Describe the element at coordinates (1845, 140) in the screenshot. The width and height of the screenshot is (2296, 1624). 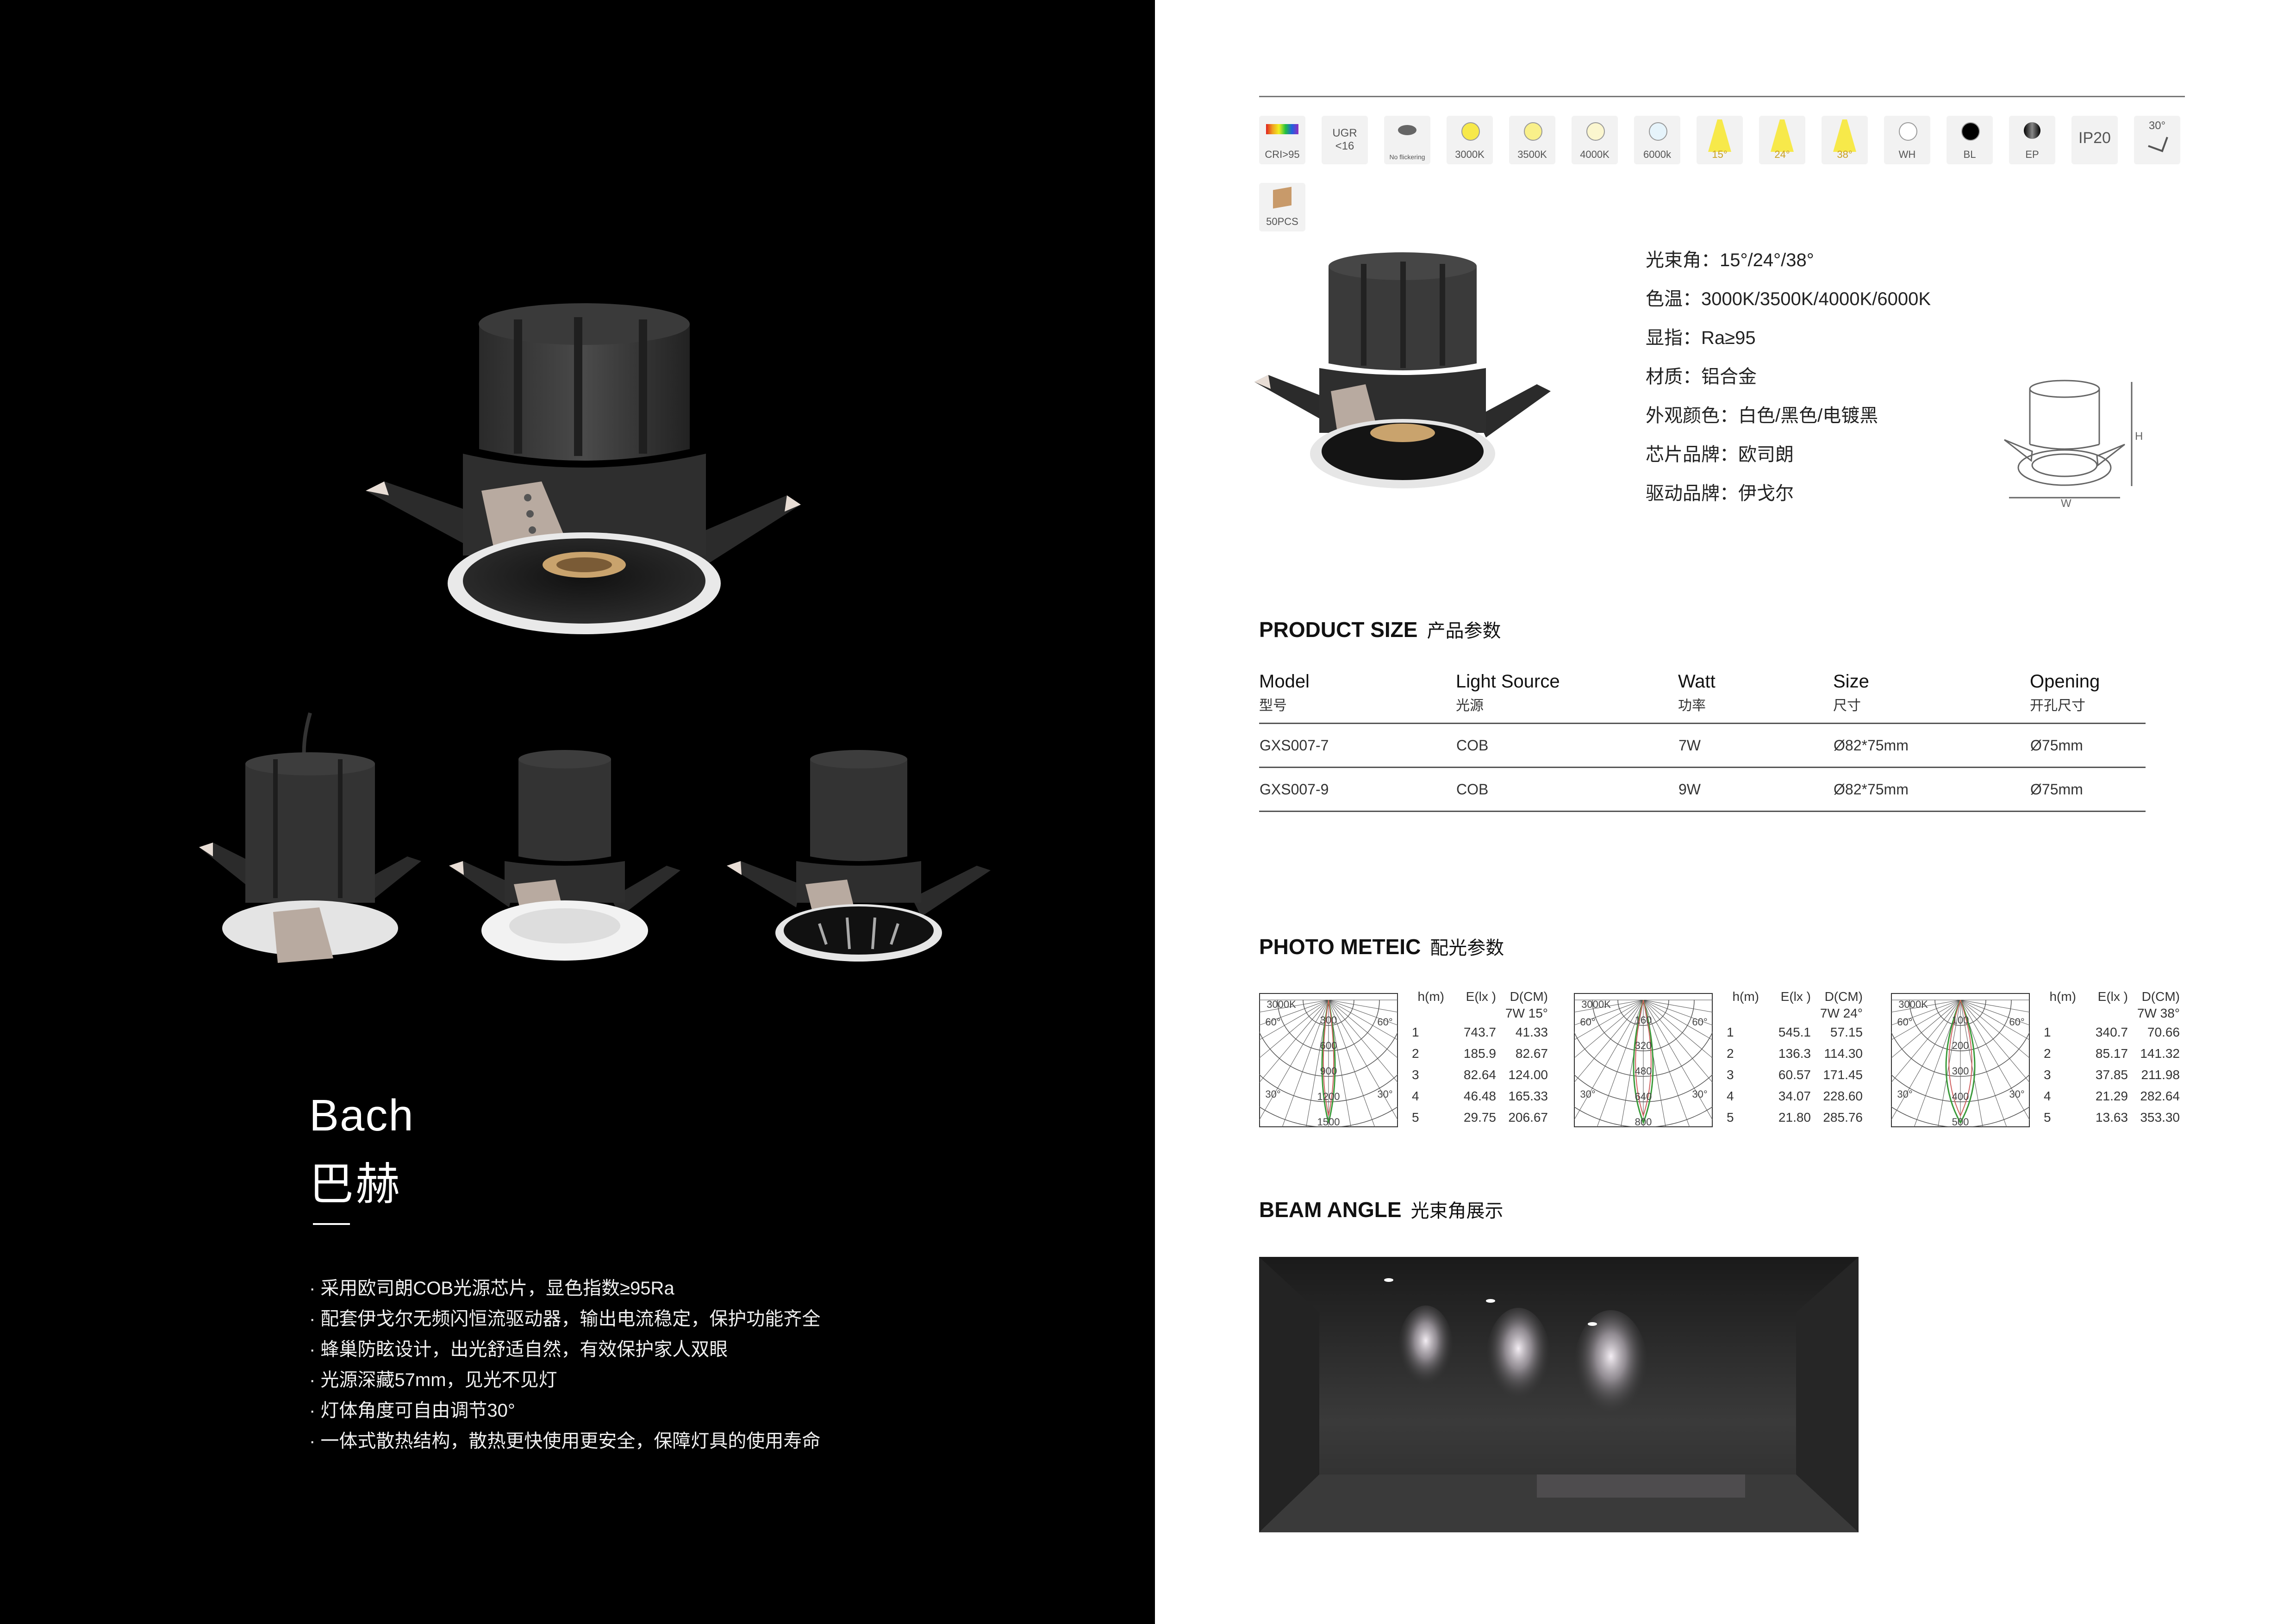
I see `beam-38-icon: 38°` at that location.